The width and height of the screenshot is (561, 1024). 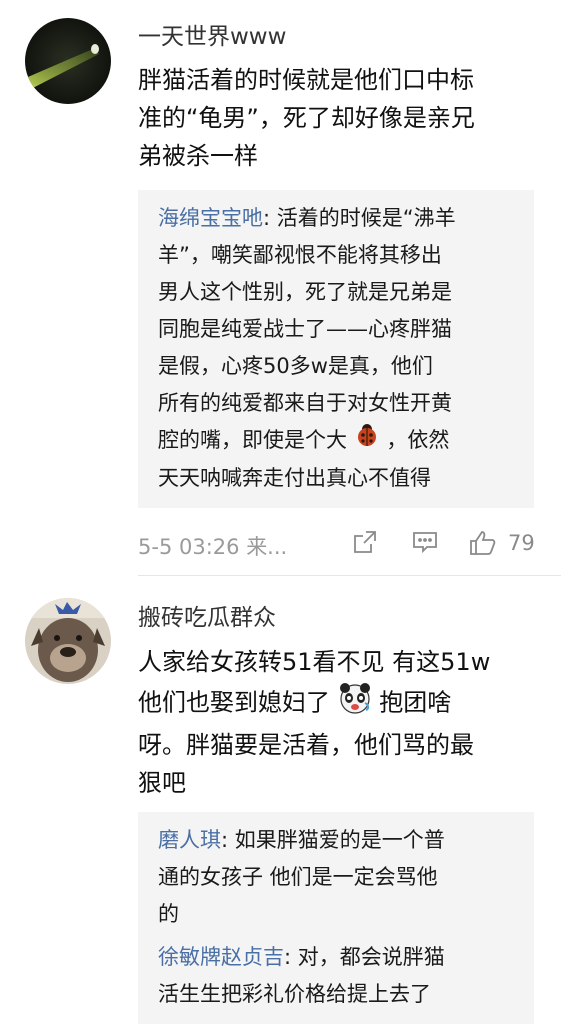 I want to click on reply-line: 羊”，嘲笑鄙视恨不能将其移出, so click(x=300, y=255).